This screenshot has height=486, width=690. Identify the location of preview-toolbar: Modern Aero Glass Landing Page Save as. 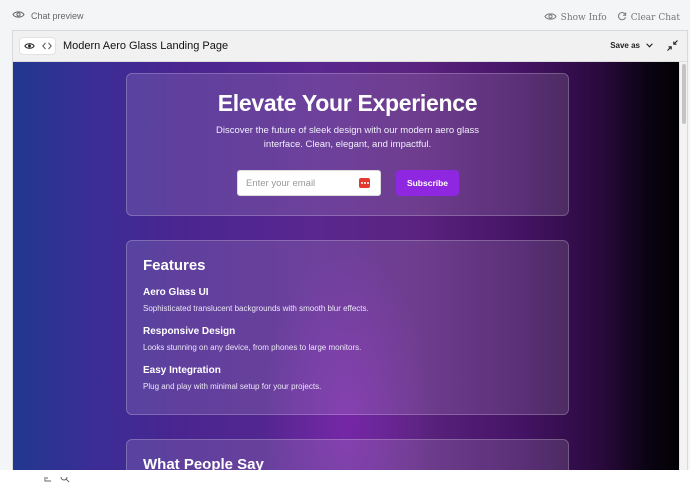
(350, 46).